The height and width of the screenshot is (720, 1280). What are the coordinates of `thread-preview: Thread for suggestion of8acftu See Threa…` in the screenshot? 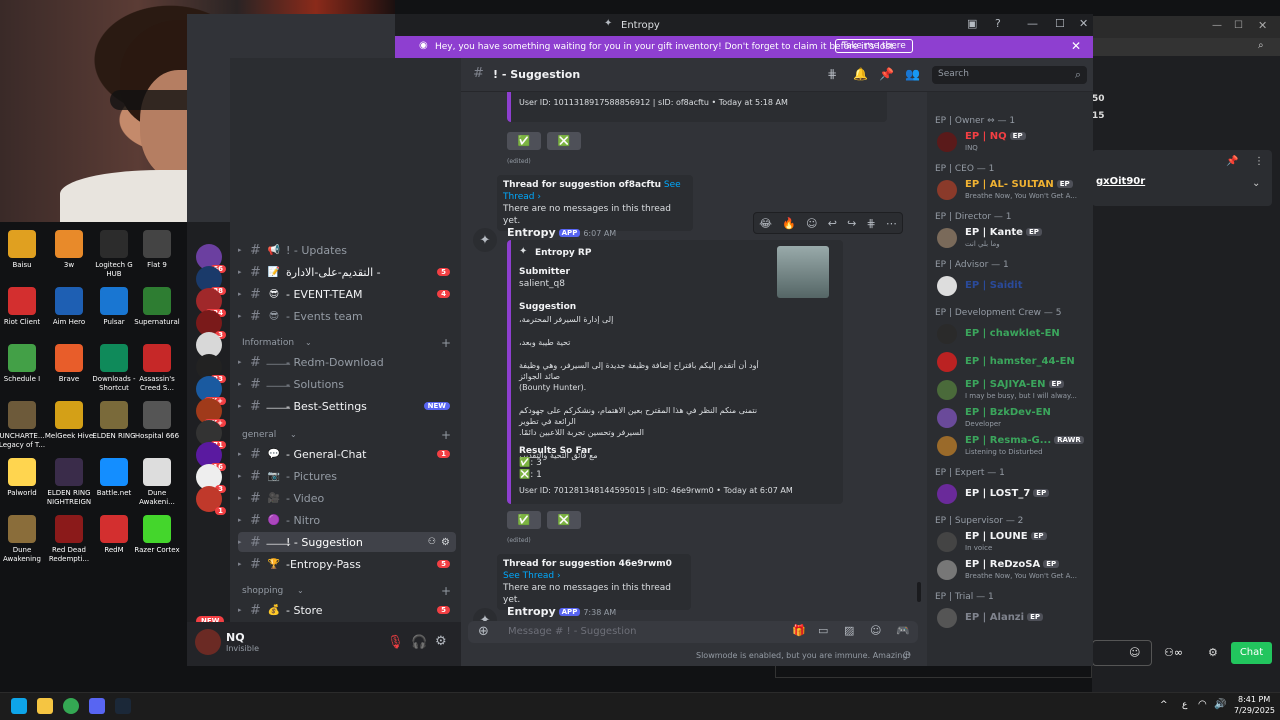 It's located at (595, 203).